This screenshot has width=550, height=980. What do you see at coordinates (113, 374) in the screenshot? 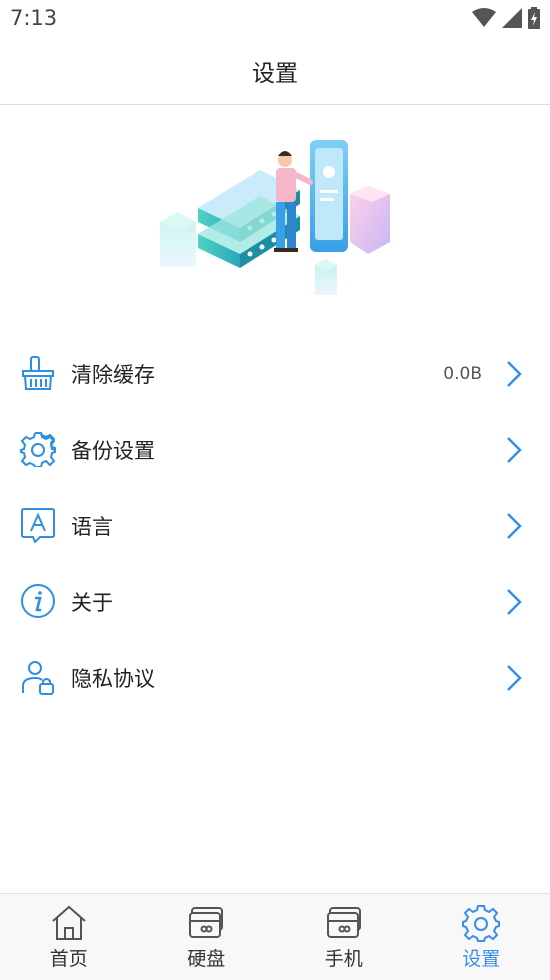
I see `menu-item-label: 清除缓存` at bounding box center [113, 374].